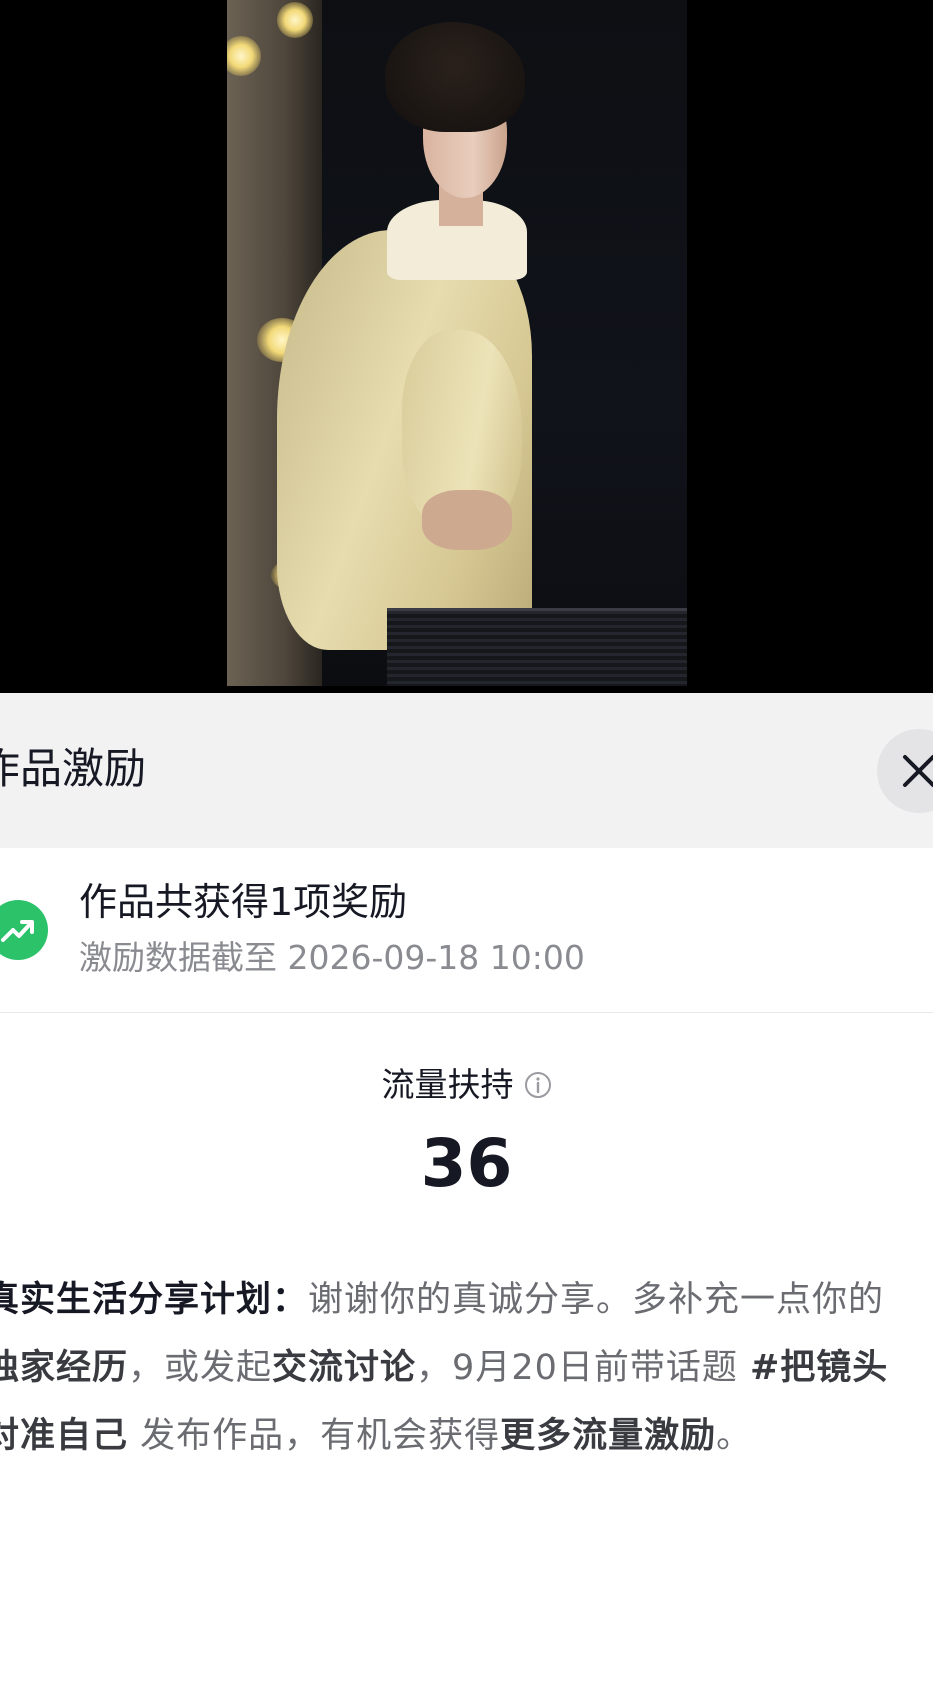 Image resolution: width=933 pixels, height=1697 pixels. What do you see at coordinates (608, 1436) in the screenshot?
I see `description-highlight: 更多流量激励` at bounding box center [608, 1436].